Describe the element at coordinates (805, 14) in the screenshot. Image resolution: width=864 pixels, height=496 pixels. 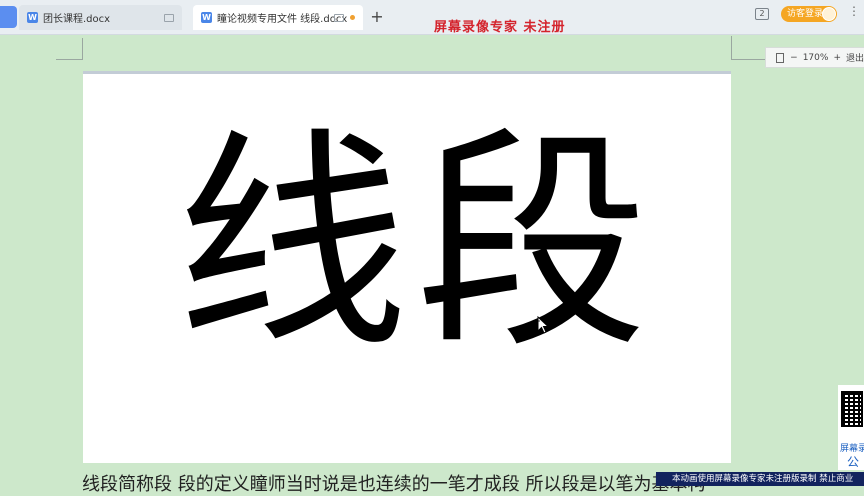
I see `visitor-login-label: 访客登录` at that location.